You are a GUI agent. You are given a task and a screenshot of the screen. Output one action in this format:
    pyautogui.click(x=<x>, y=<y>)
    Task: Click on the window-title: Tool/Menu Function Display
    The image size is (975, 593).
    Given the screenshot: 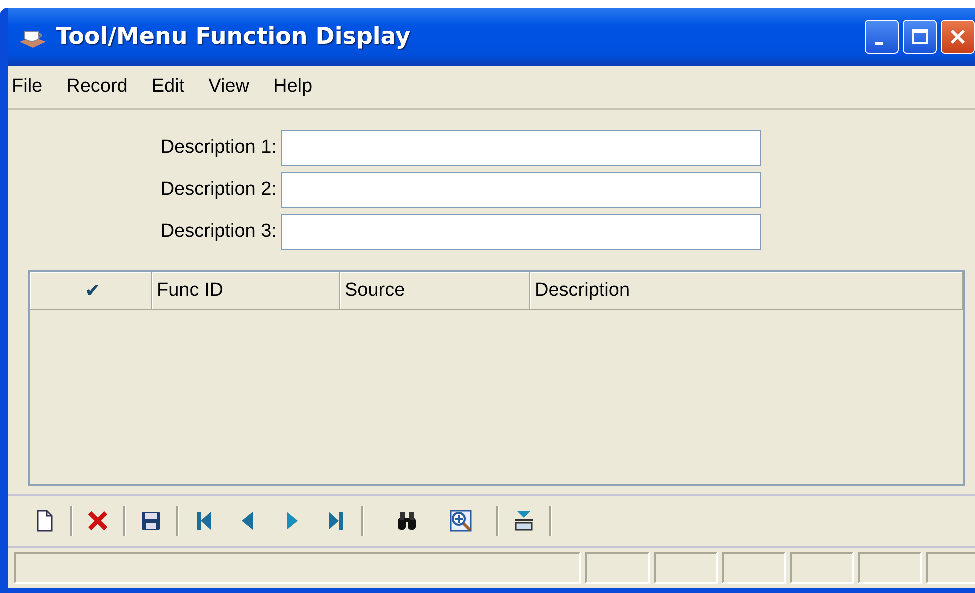 What is the action you would take?
    pyautogui.click(x=234, y=37)
    